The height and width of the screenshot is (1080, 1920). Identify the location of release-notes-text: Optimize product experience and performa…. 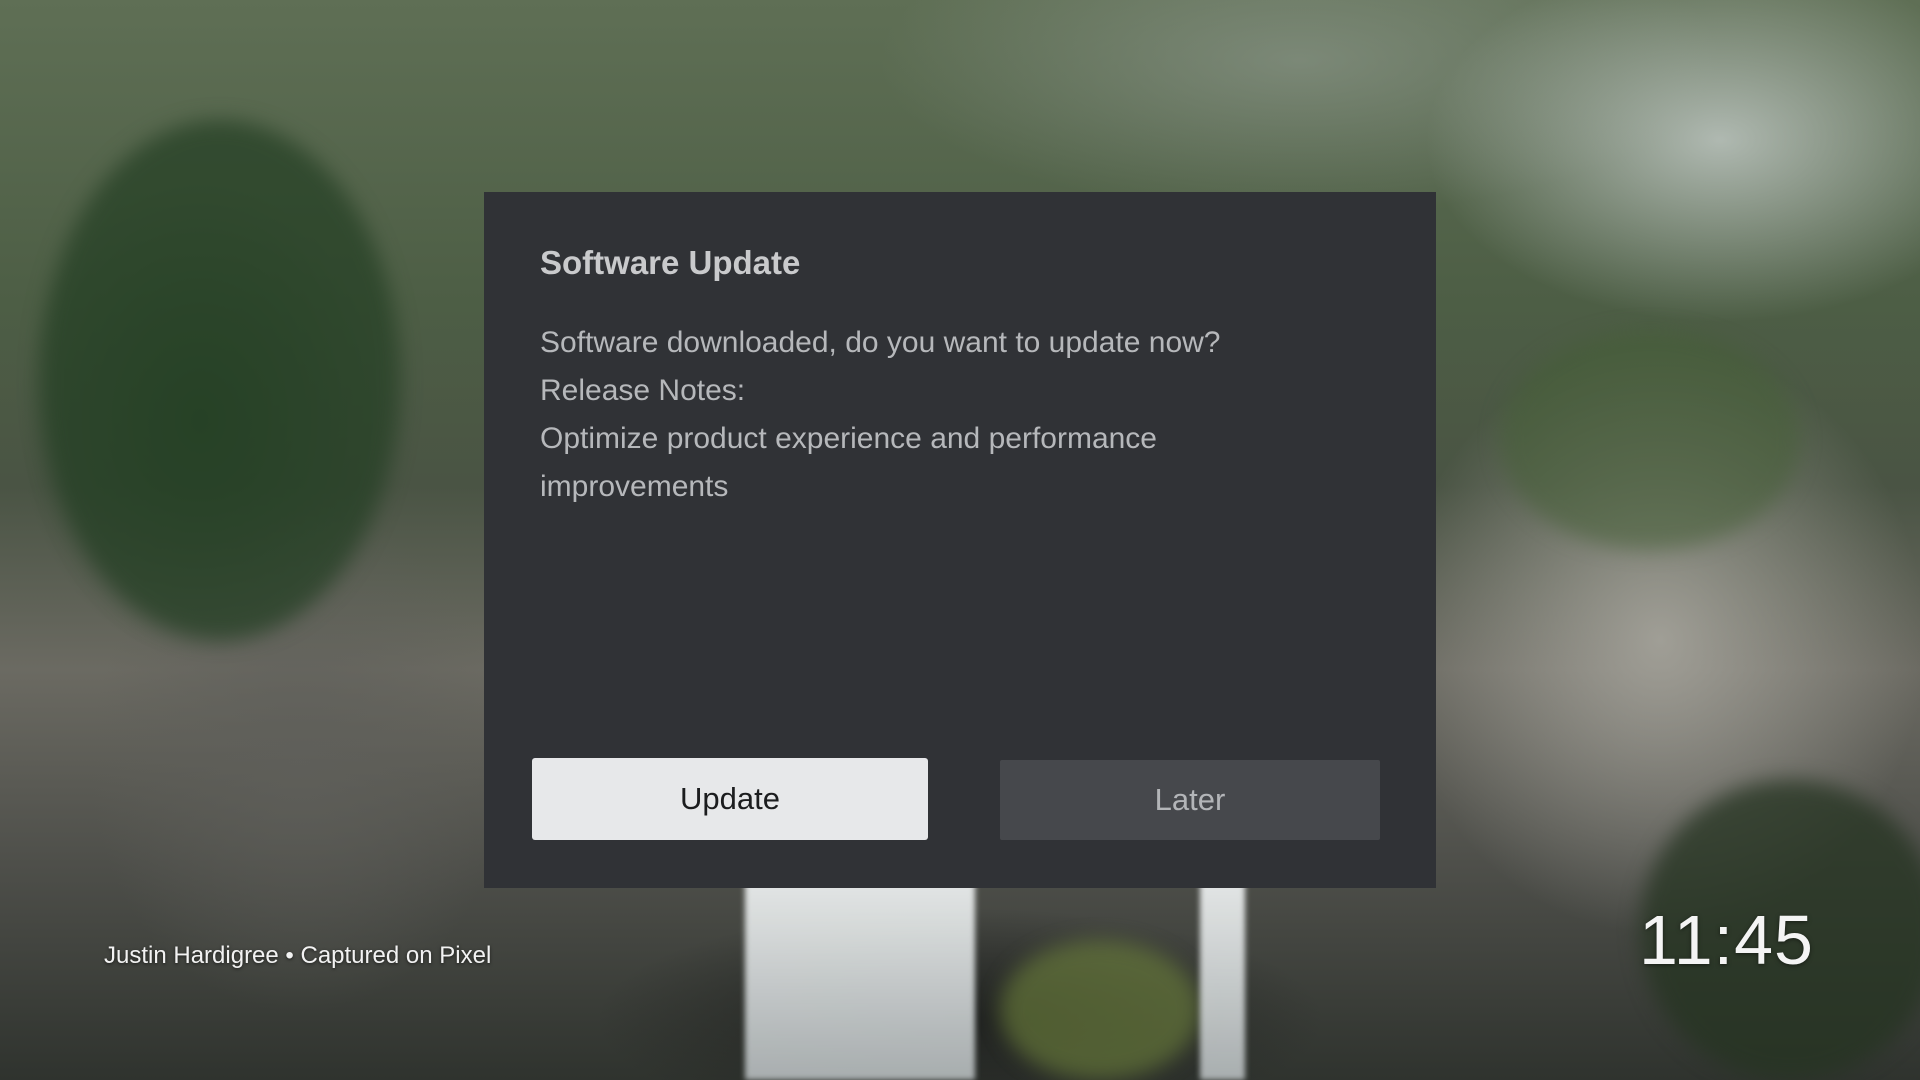
(848, 462).